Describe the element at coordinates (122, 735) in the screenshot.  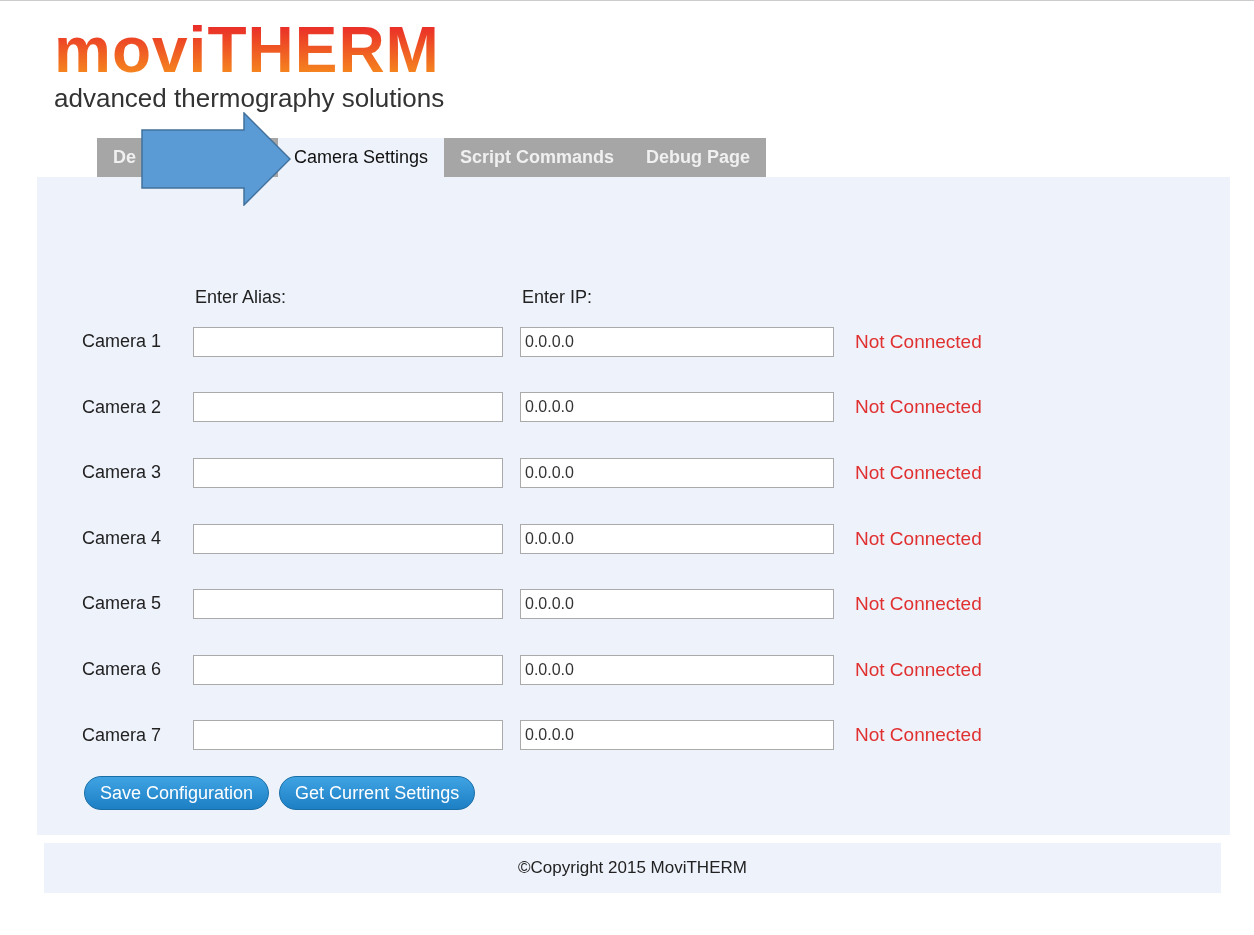
I see `camera-label: Camera 7` at that location.